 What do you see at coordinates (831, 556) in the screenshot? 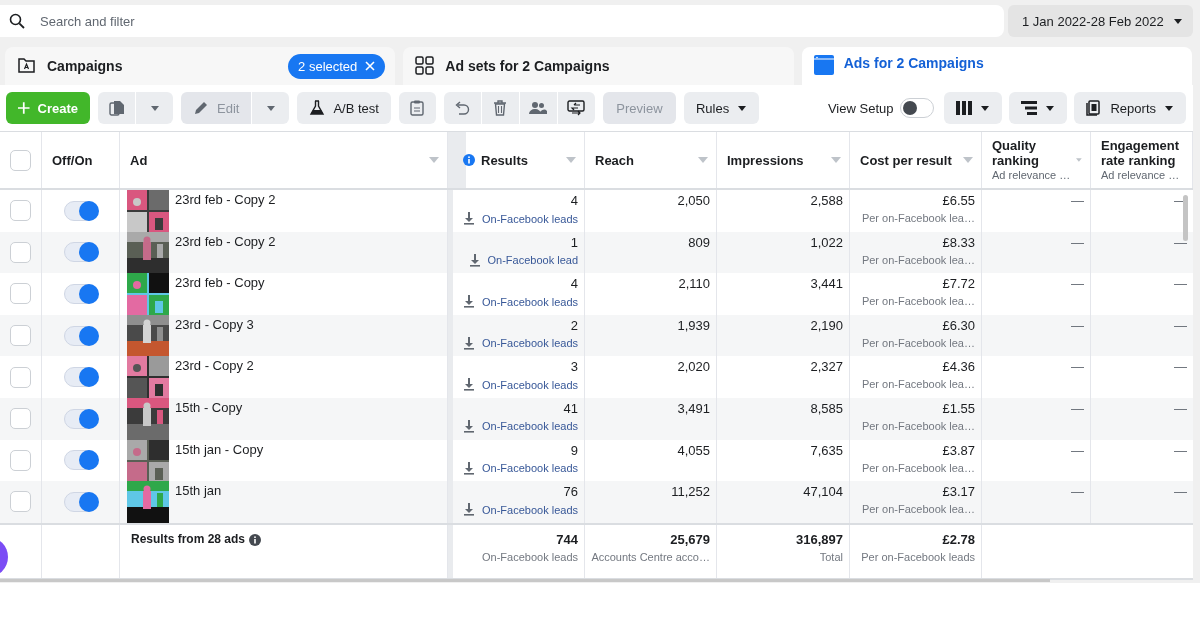
I see `summary-impressions-caption: Total` at bounding box center [831, 556].